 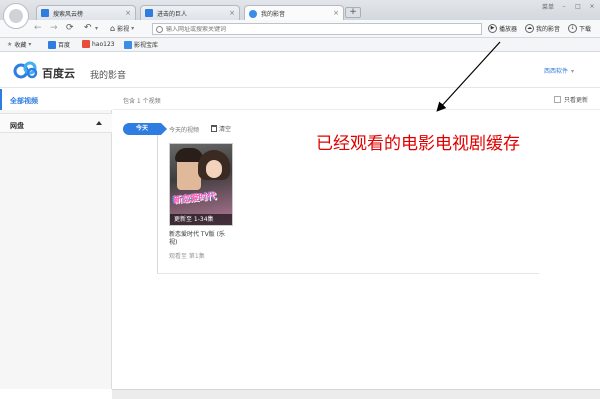 I want to click on menu-button: 菜单, so click(x=548, y=6).